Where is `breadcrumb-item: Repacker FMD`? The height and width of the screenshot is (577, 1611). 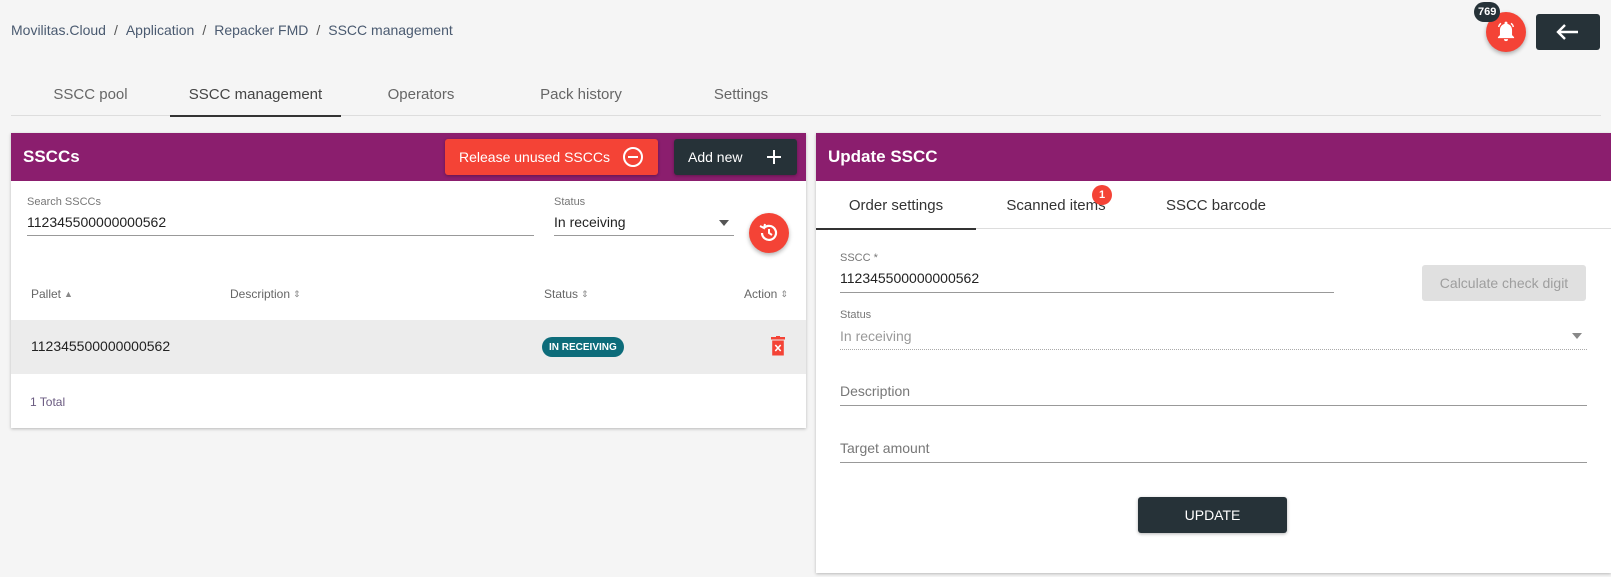
breadcrumb-item: Repacker FMD is located at coordinates (261, 30).